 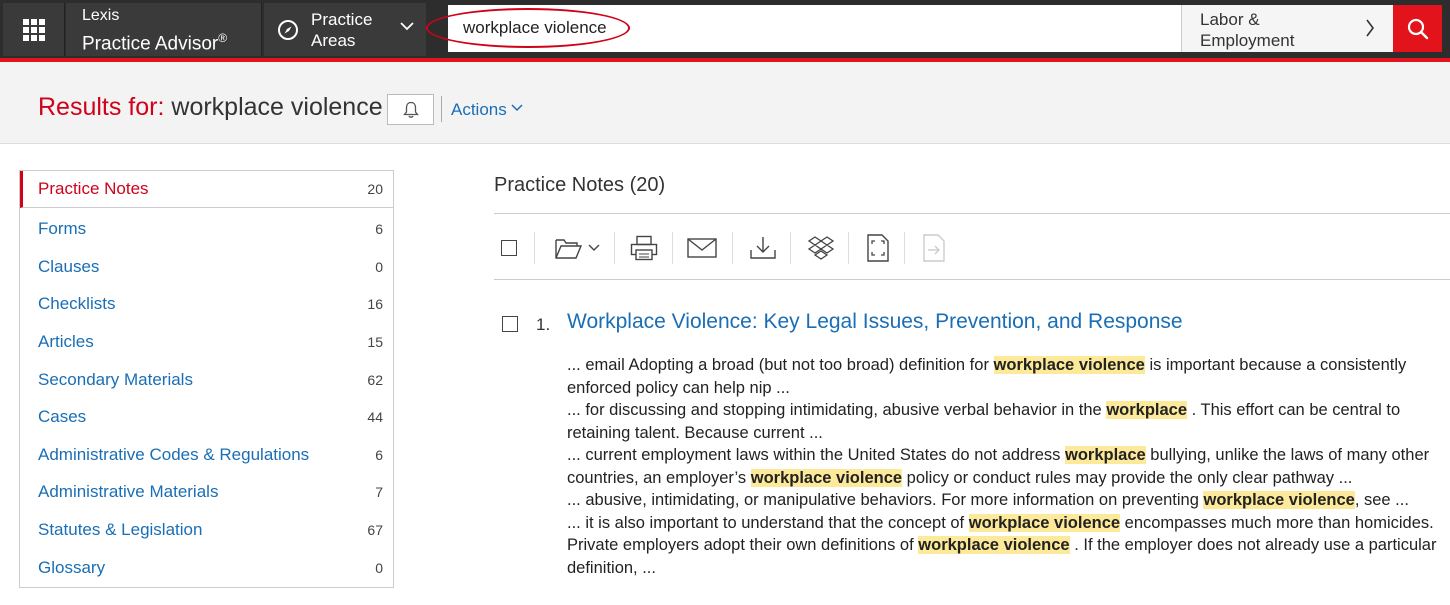 I want to click on item-count: 20, so click(x=375, y=189).